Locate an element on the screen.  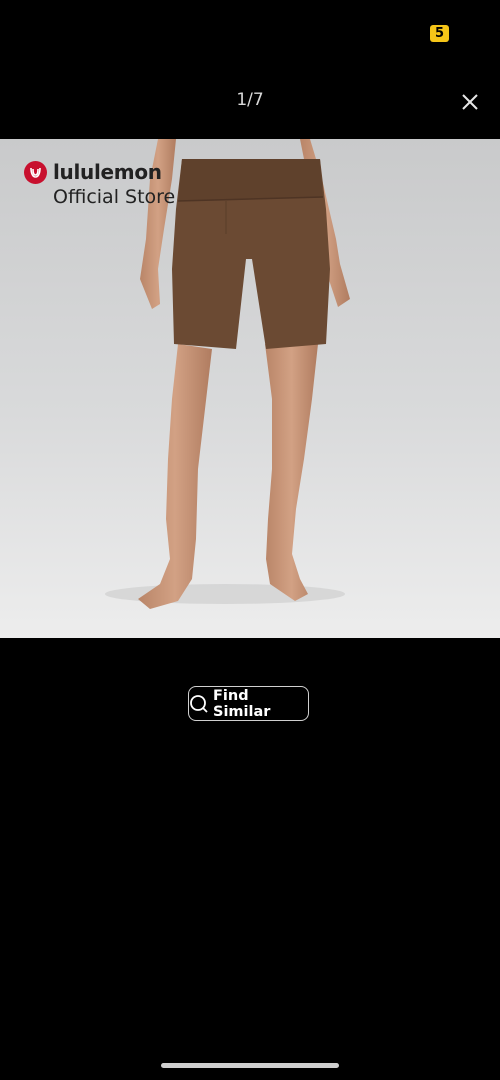
brand-overlay: lululemon Official Store is located at coordinates (99, 184).